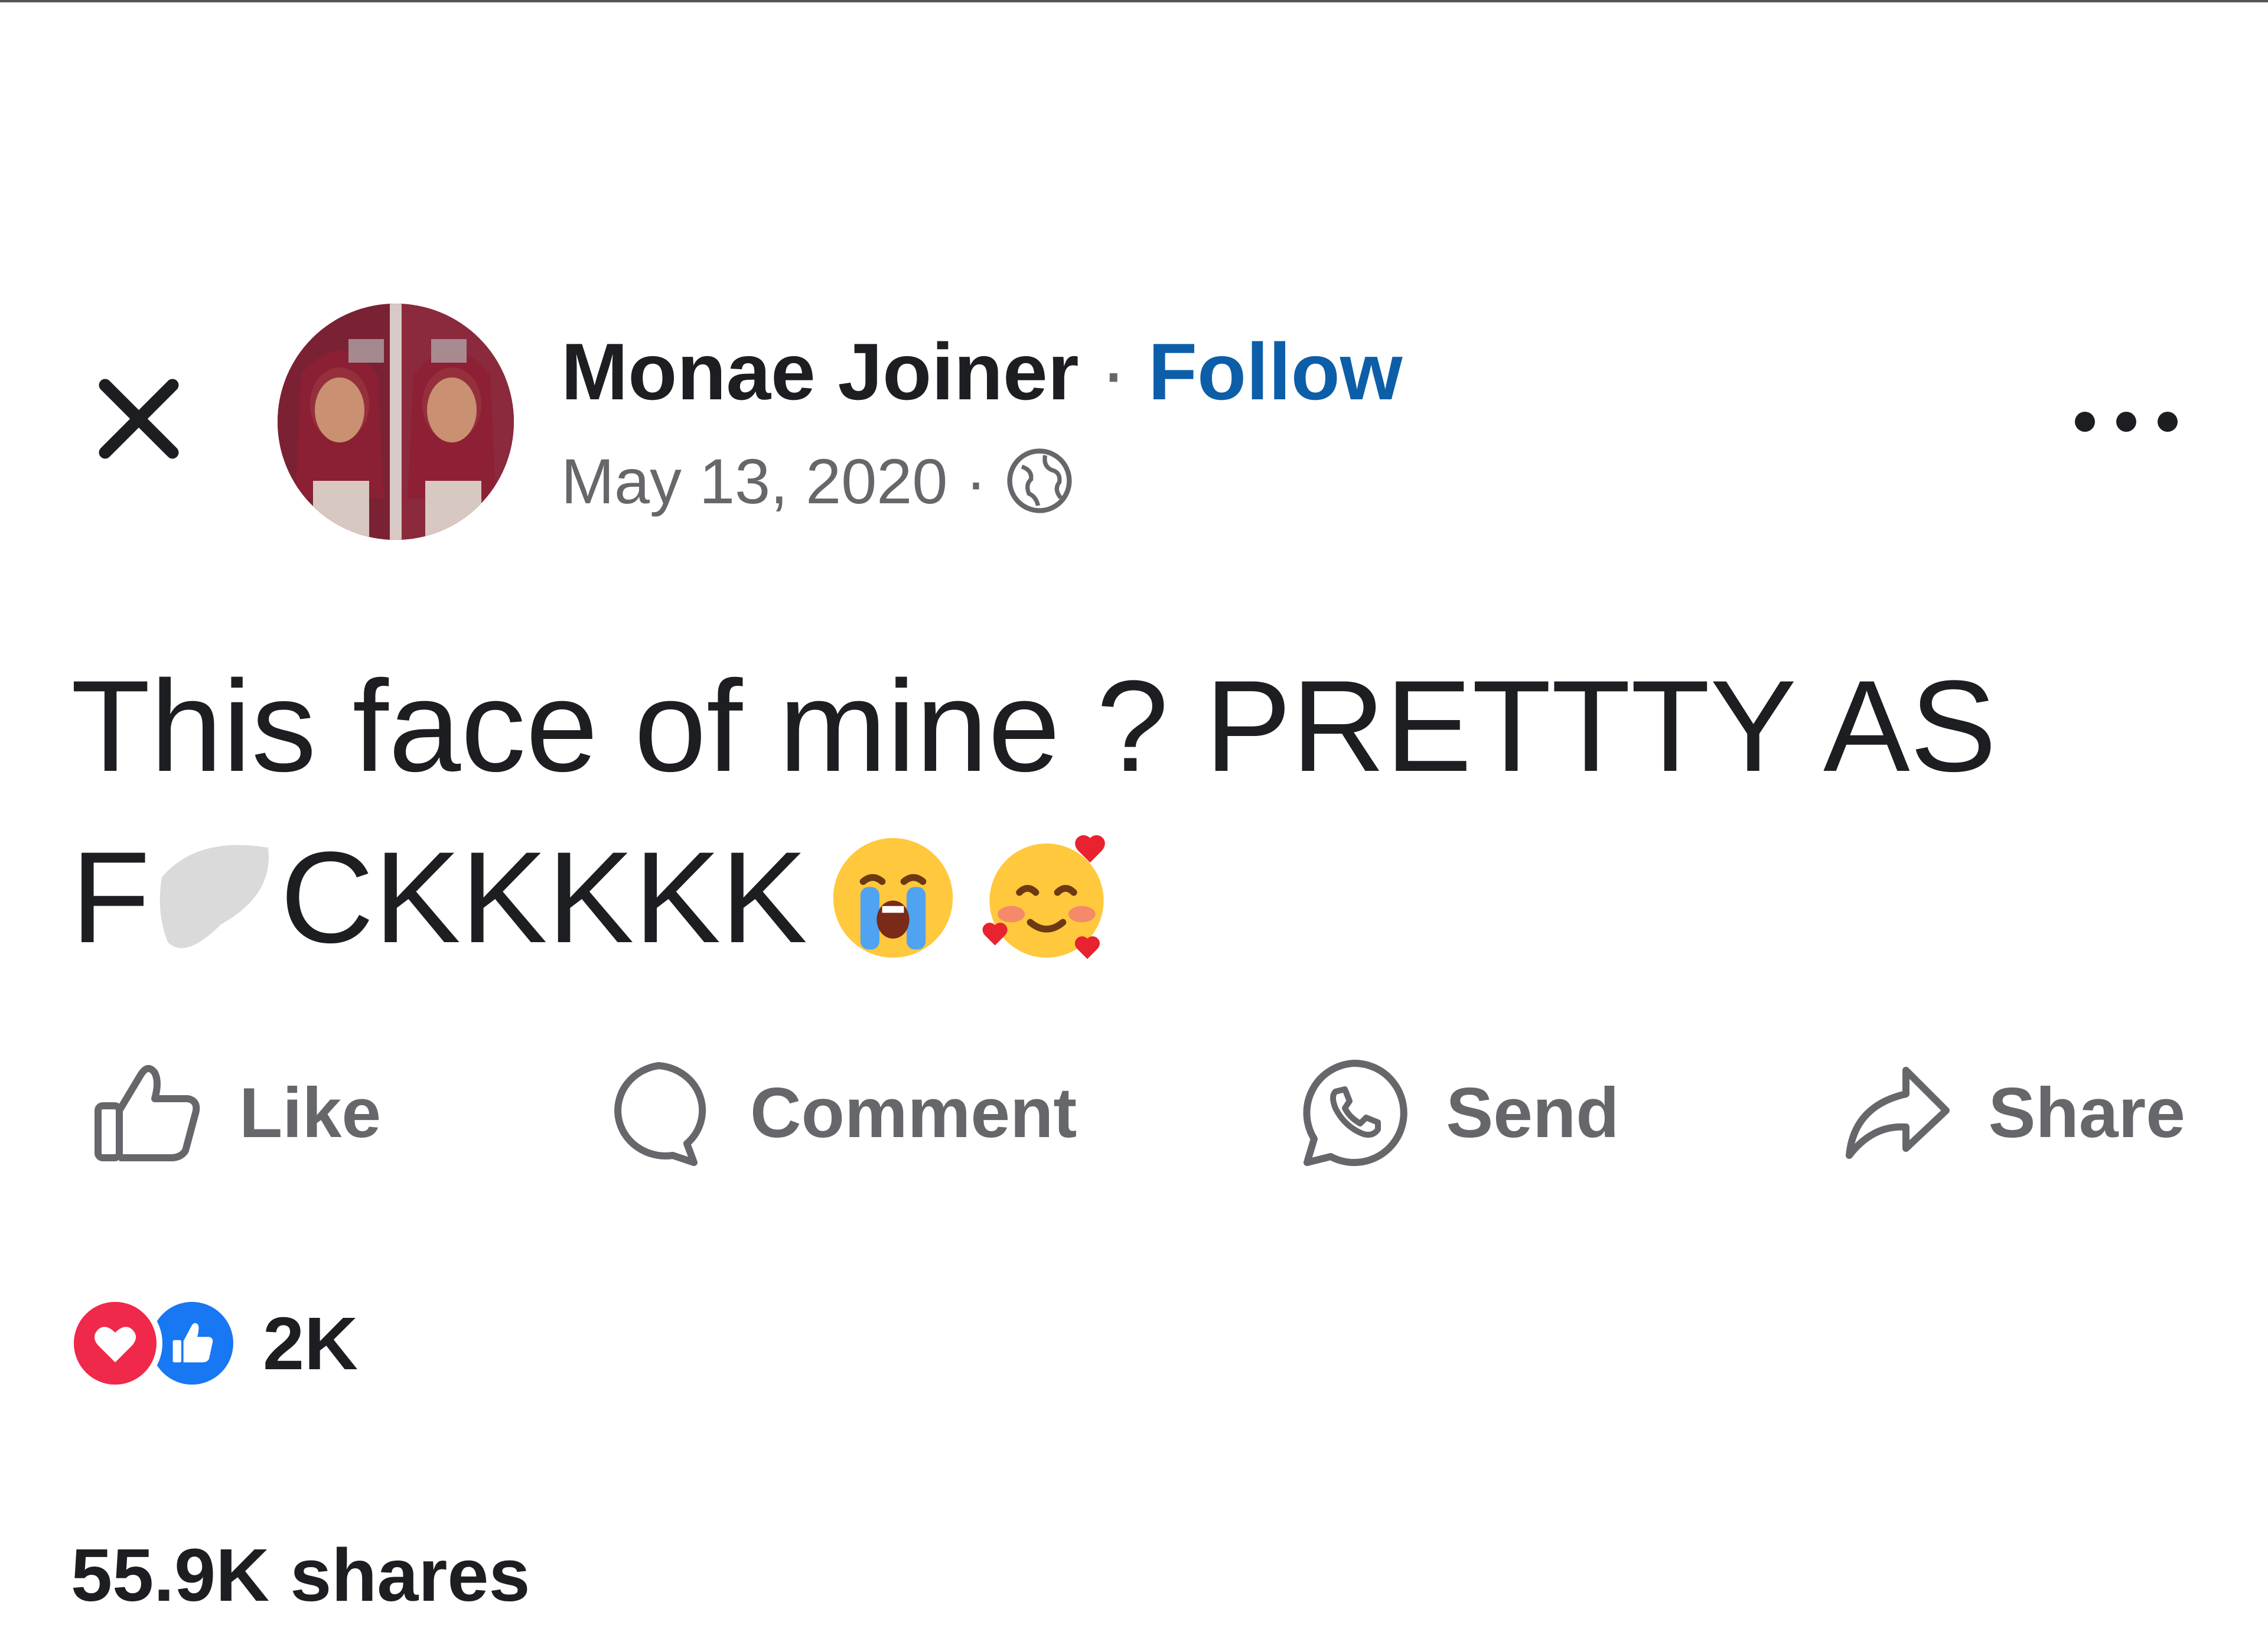 The width and height of the screenshot is (2268, 1638). What do you see at coordinates (311, 1343) in the screenshot?
I see `reaction-count: 2K` at bounding box center [311, 1343].